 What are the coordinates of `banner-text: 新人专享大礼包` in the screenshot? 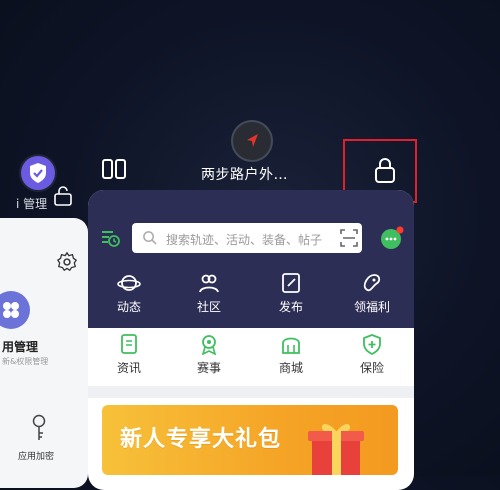 It's located at (201, 439).